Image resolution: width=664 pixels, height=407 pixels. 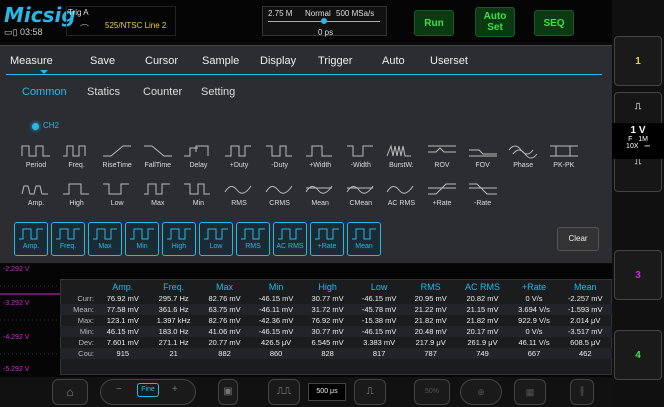 What do you see at coordinates (86, 331) in the screenshot?
I see `row-label: Min:` at bounding box center [86, 331].